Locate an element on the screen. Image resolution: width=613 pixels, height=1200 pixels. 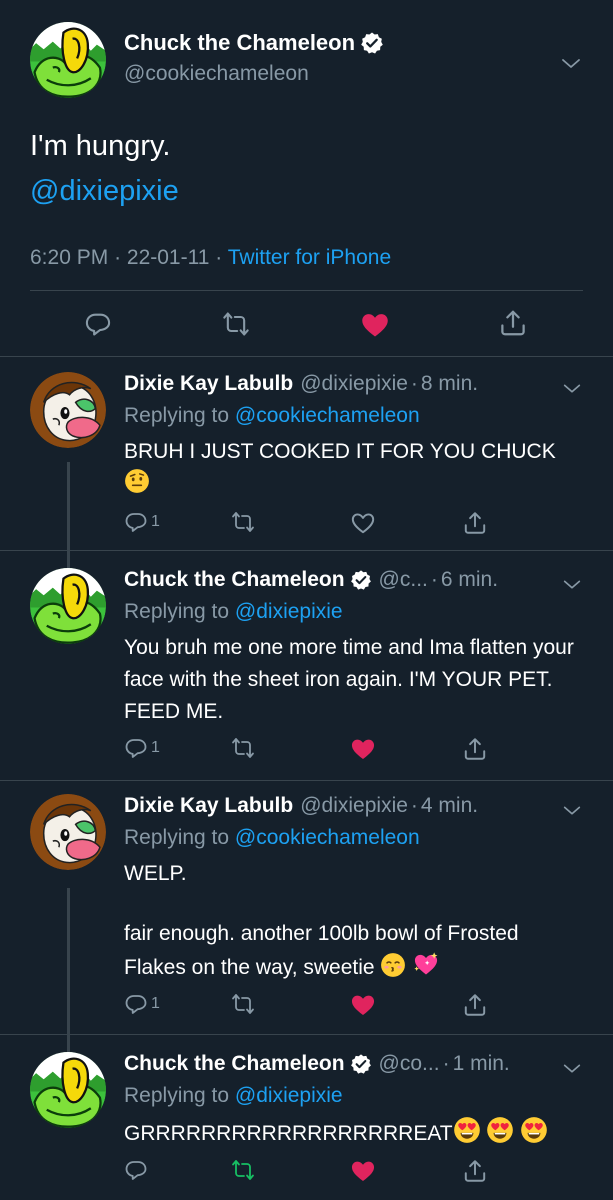
tweet-mention-link: @dixiepixie is located at coordinates (104, 191).